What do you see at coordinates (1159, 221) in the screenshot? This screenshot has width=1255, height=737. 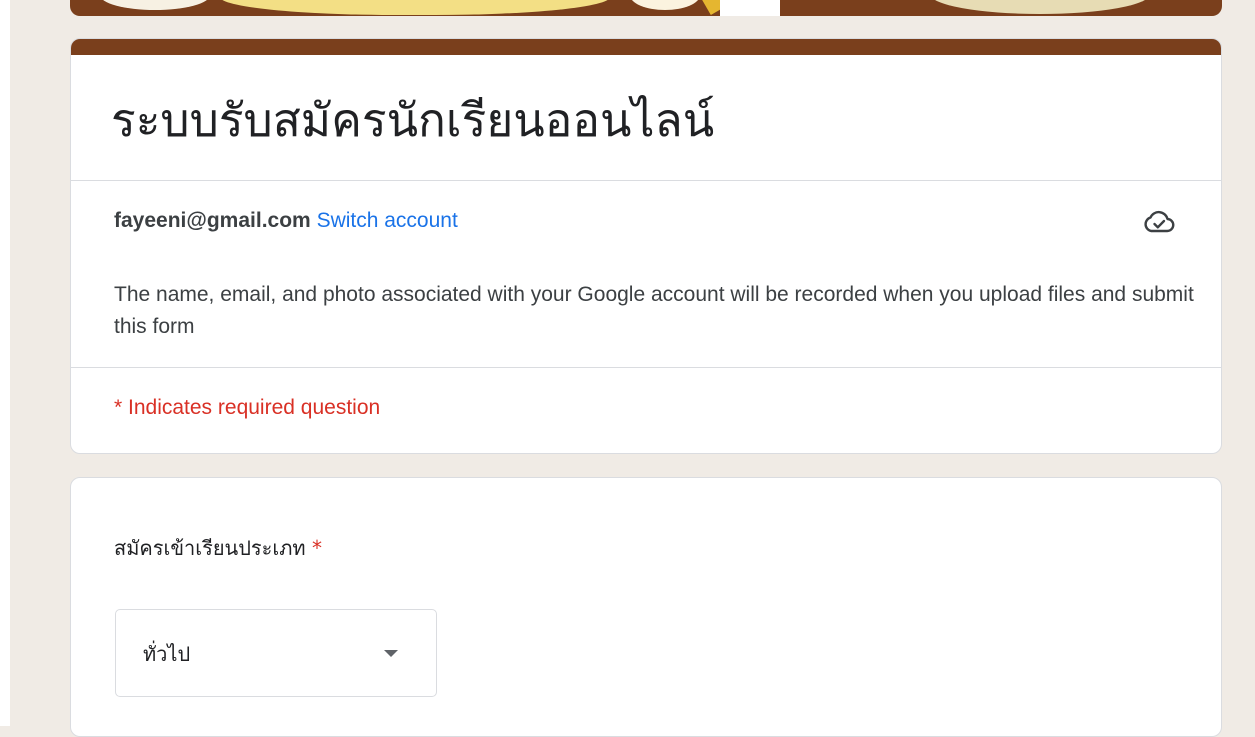 I see `cloud-check-icon` at bounding box center [1159, 221].